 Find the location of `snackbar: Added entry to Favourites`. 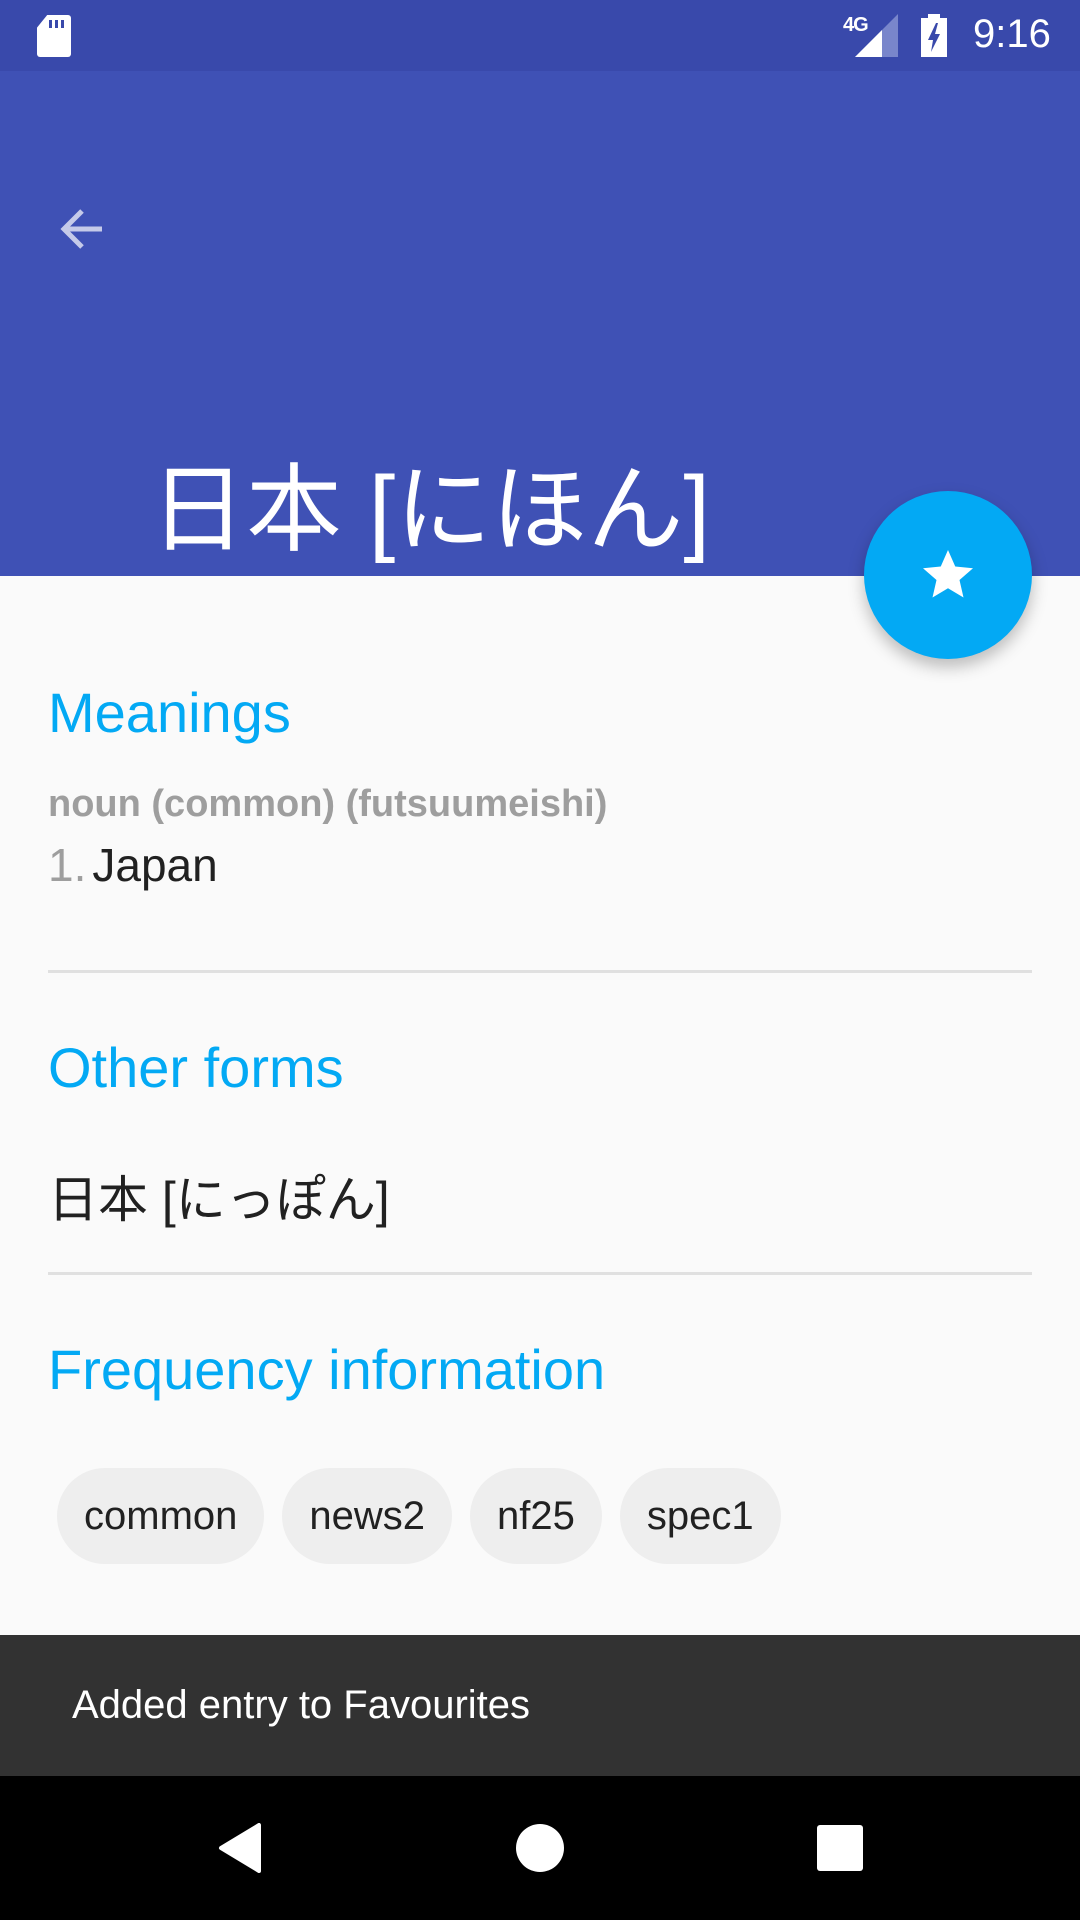

snackbar: Added entry to Favourites is located at coordinates (540, 1705).